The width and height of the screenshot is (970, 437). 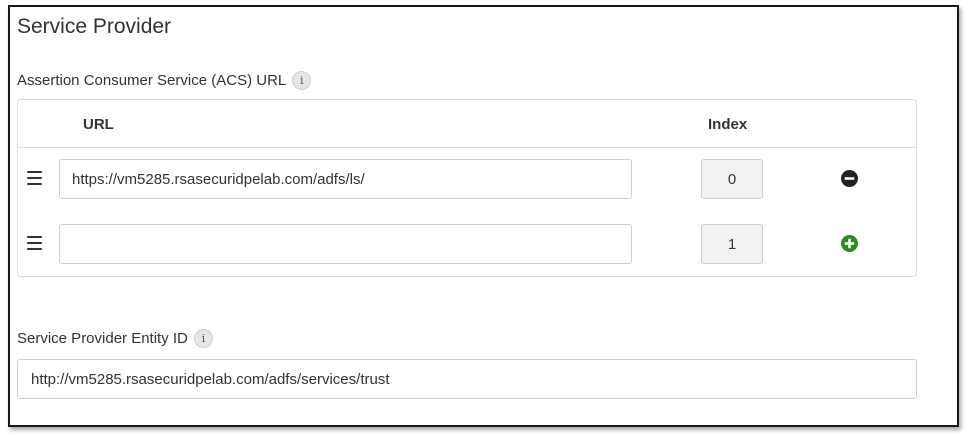 I want to click on entity-id-label-row: Service Provider Entity ID i, so click(x=115, y=338).